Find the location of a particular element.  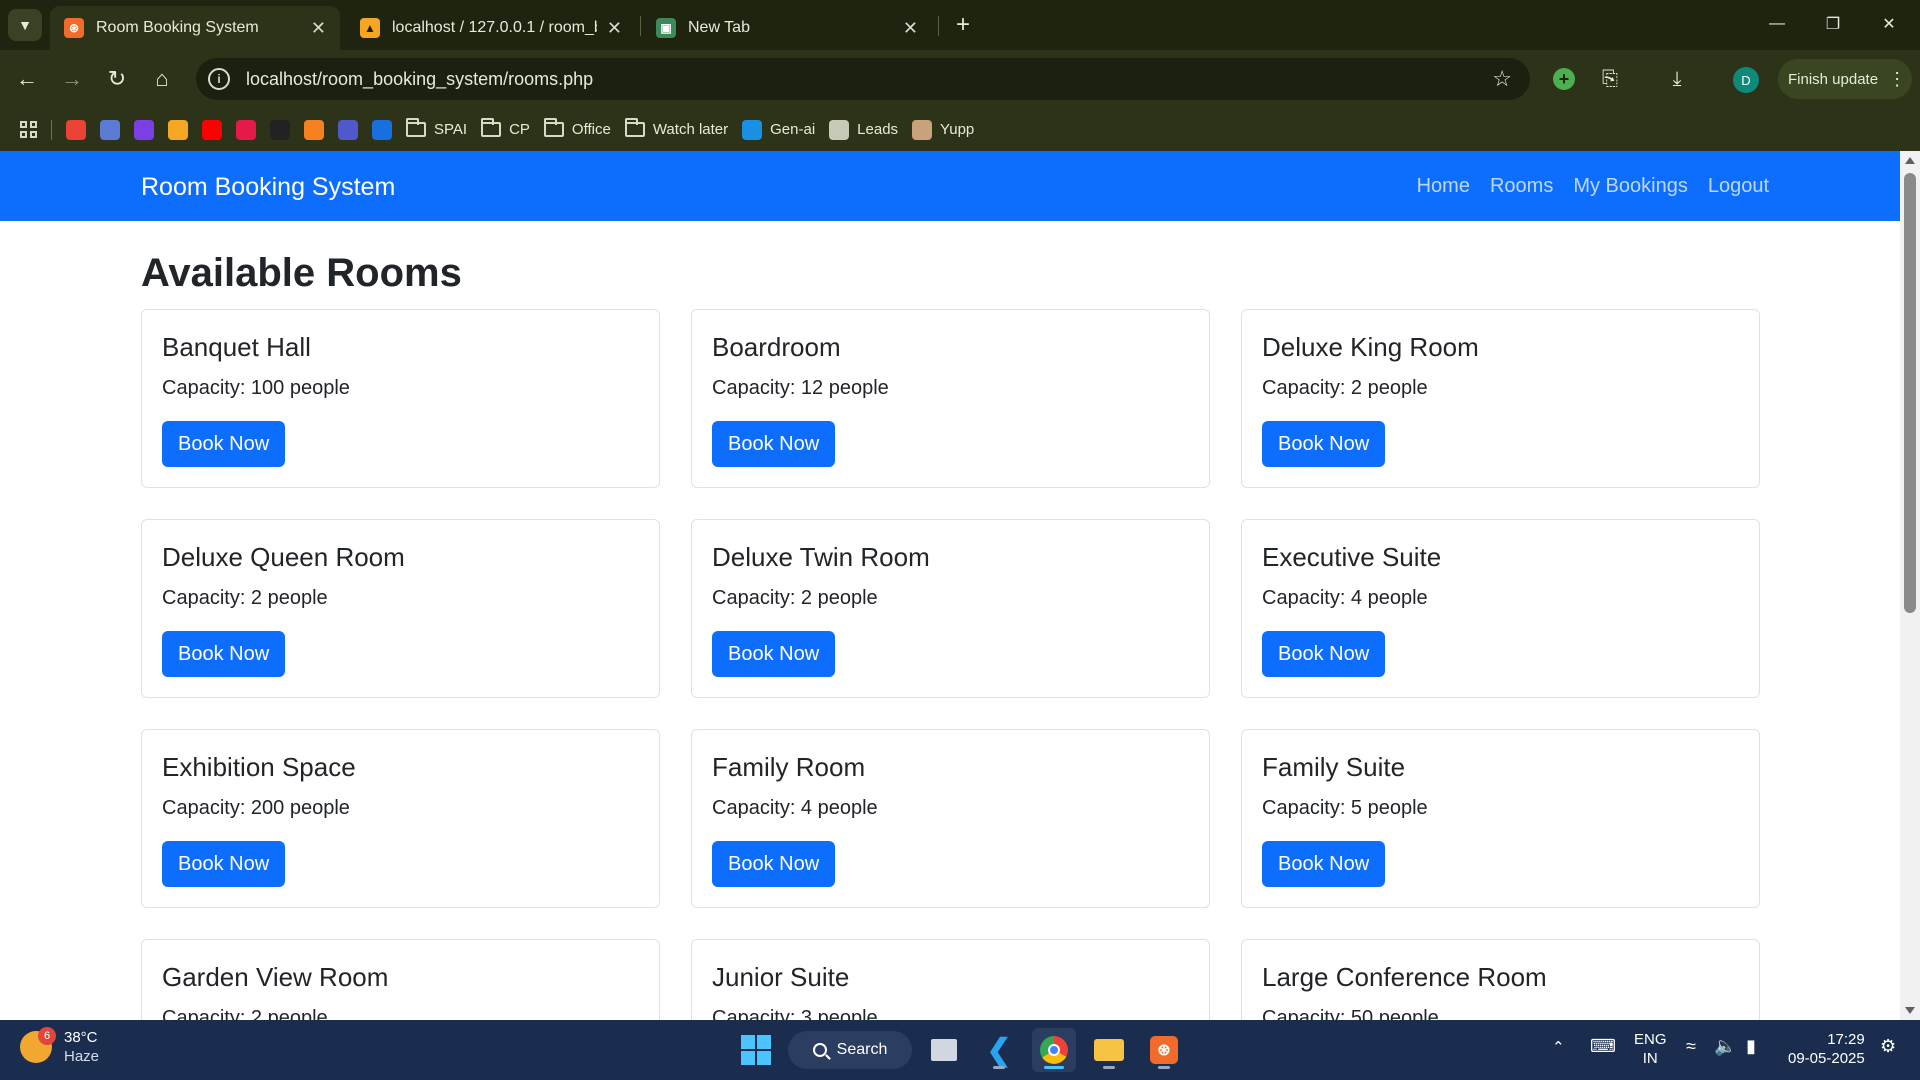

bookmark-item: Office is located at coordinates (577, 128).